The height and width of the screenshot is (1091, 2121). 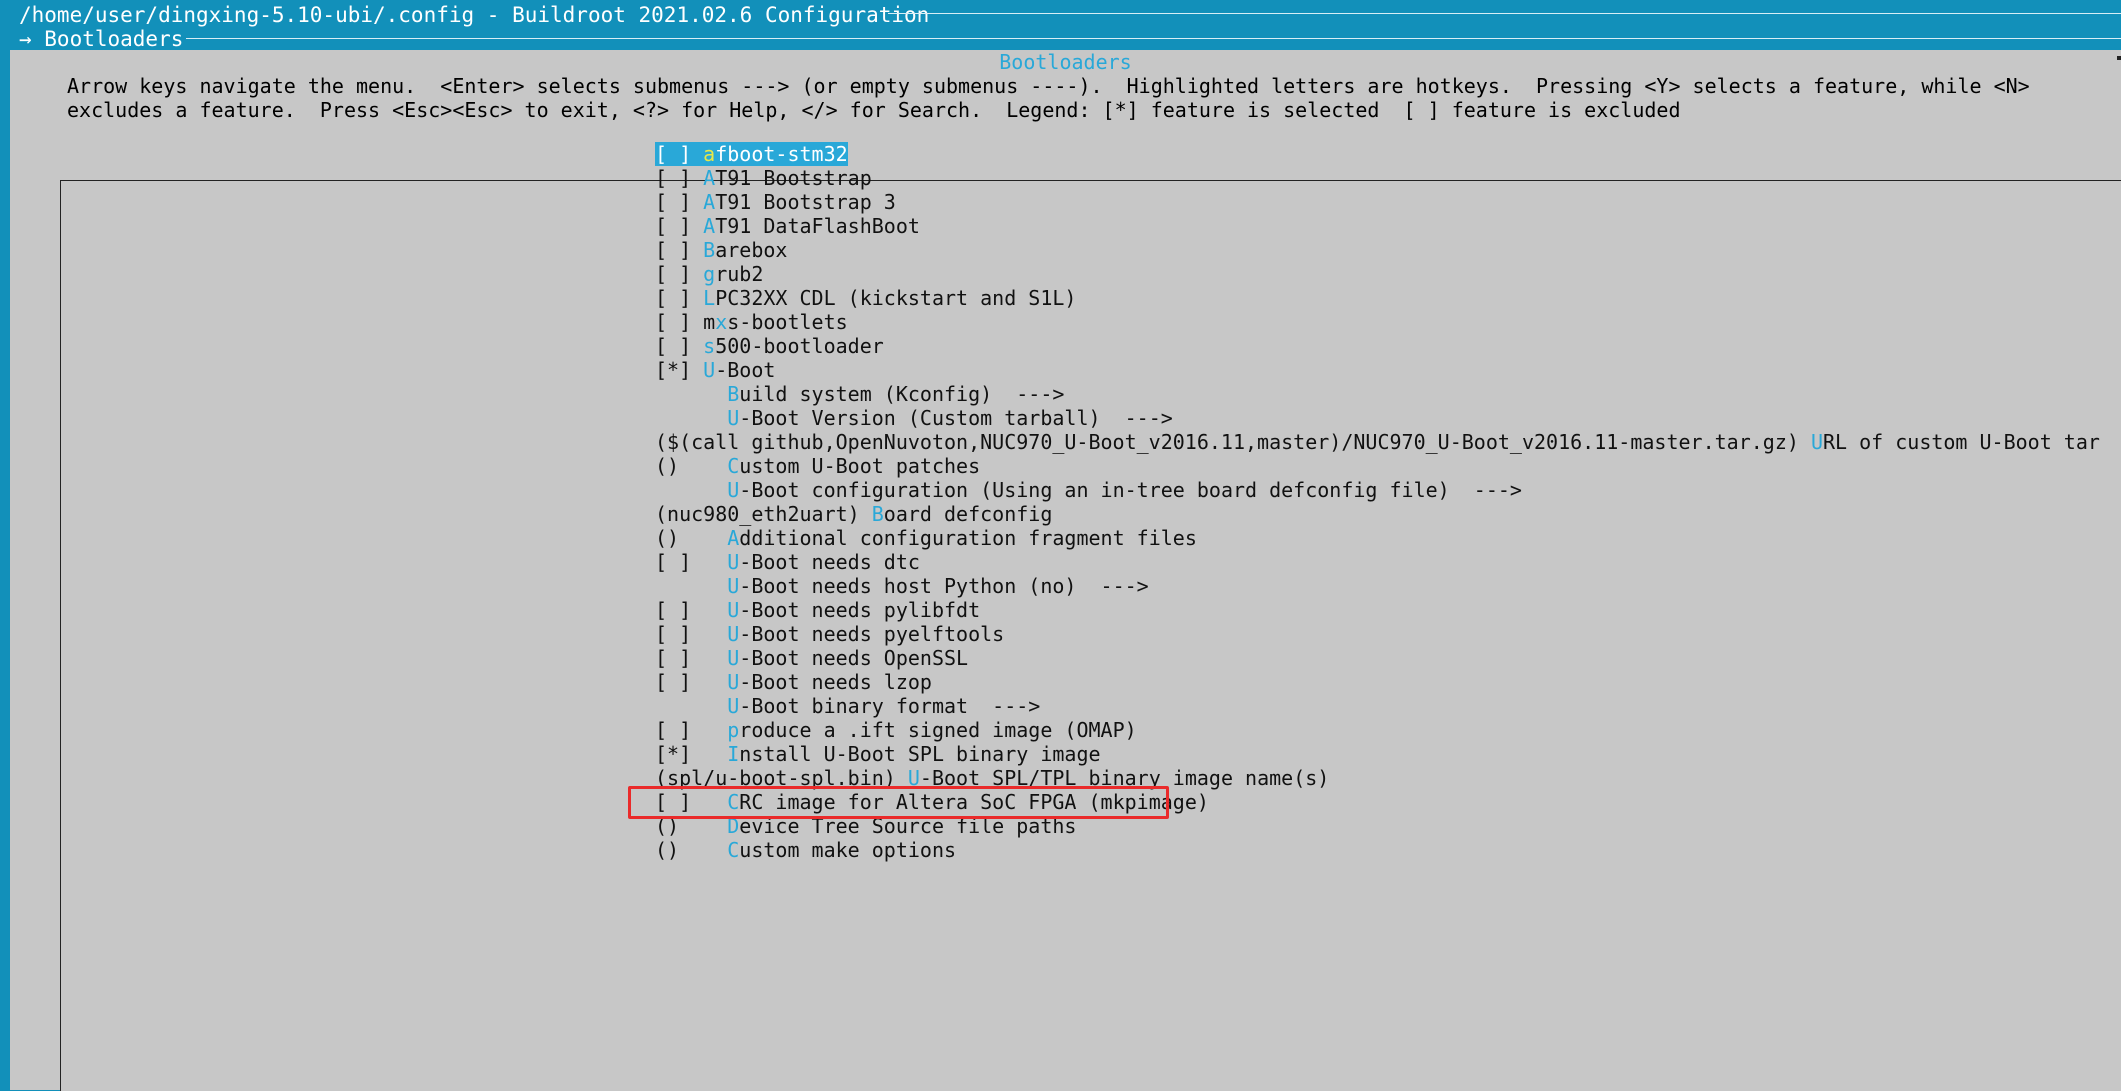 What do you see at coordinates (685, 322) in the screenshot?
I see `menu-item-prefix: [ ] m` at bounding box center [685, 322].